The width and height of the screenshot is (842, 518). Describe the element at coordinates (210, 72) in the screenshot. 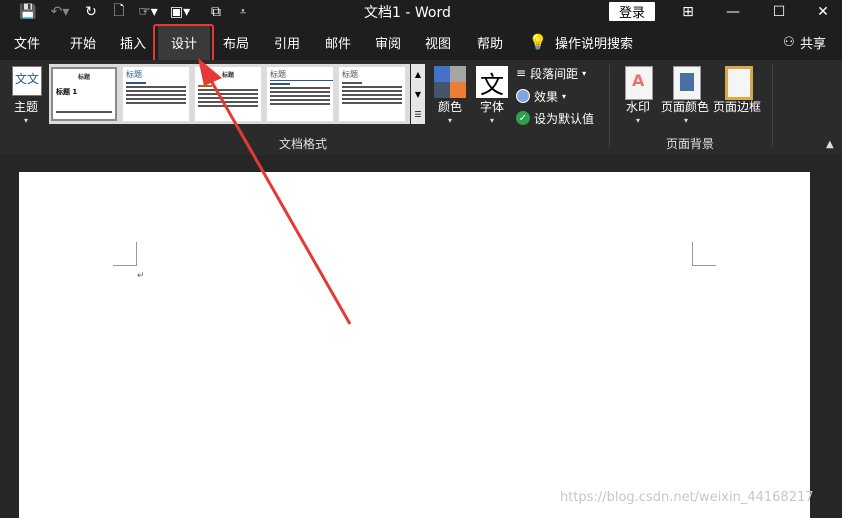

I see `annotation-arrow-head` at that location.